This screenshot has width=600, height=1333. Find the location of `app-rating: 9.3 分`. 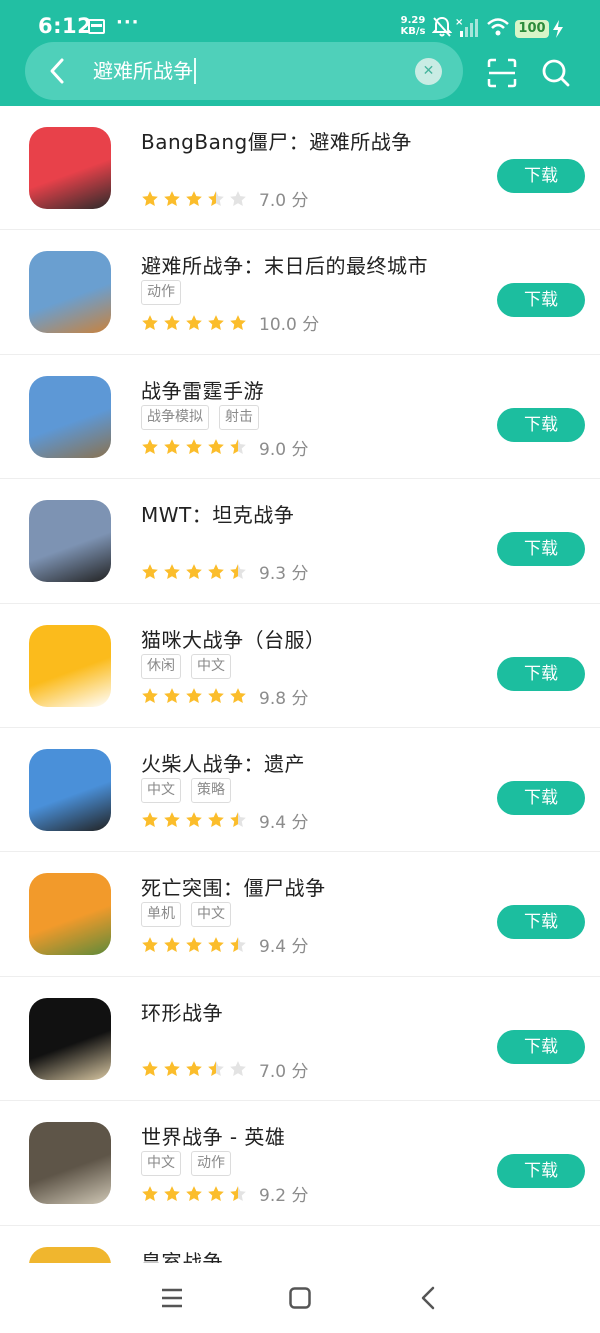

app-rating: 9.3 分 is located at coordinates (224, 571).